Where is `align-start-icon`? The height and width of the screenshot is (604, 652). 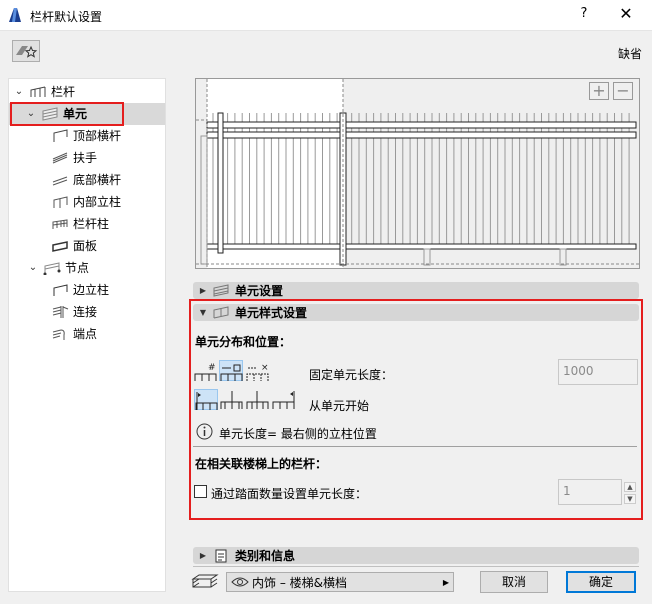
align-start-icon is located at coordinates (206, 401).